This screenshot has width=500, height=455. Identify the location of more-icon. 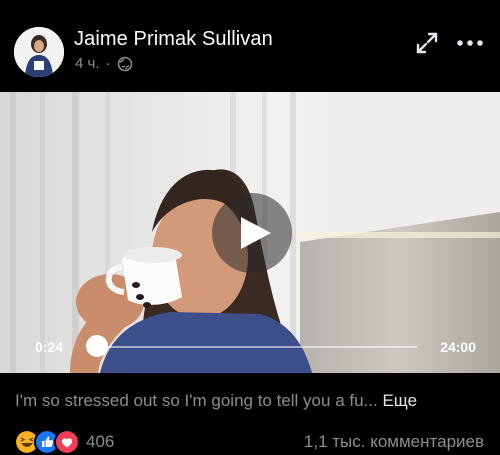
(470, 43).